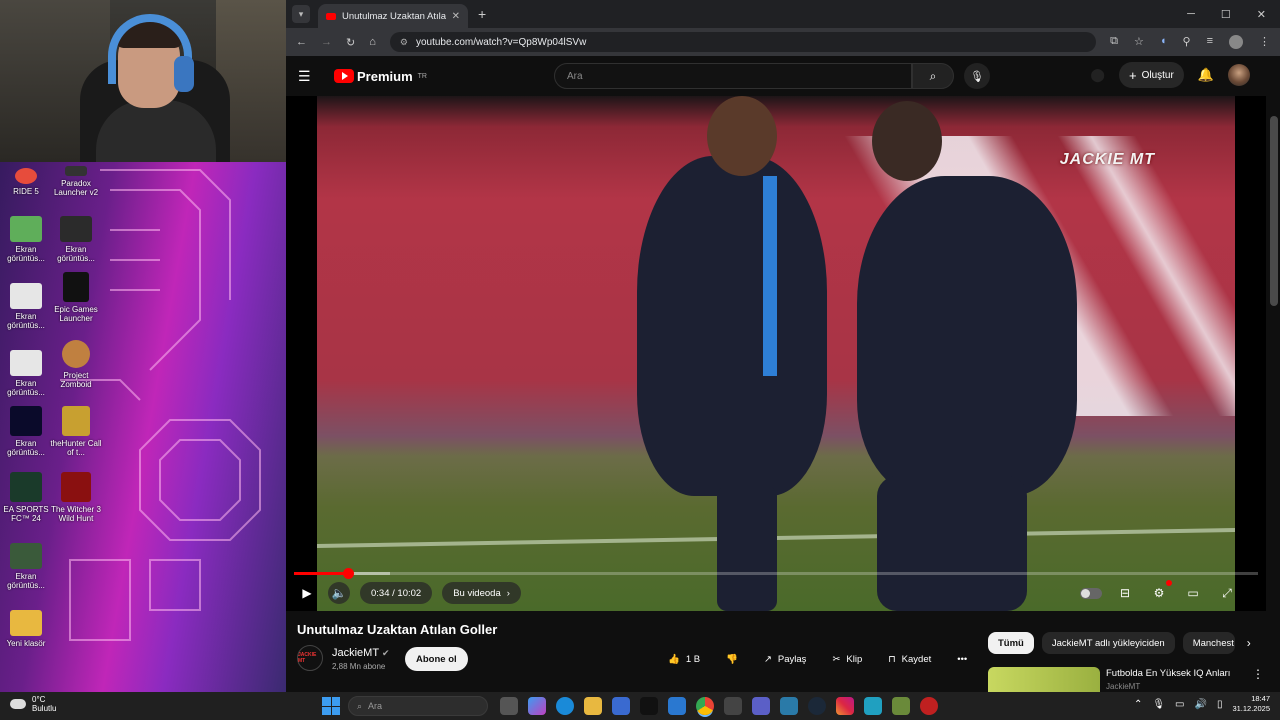 The width and height of the screenshot is (1280, 720). What do you see at coordinates (360, 653) in the screenshot?
I see `channel-name: JackieMT ✔` at bounding box center [360, 653].